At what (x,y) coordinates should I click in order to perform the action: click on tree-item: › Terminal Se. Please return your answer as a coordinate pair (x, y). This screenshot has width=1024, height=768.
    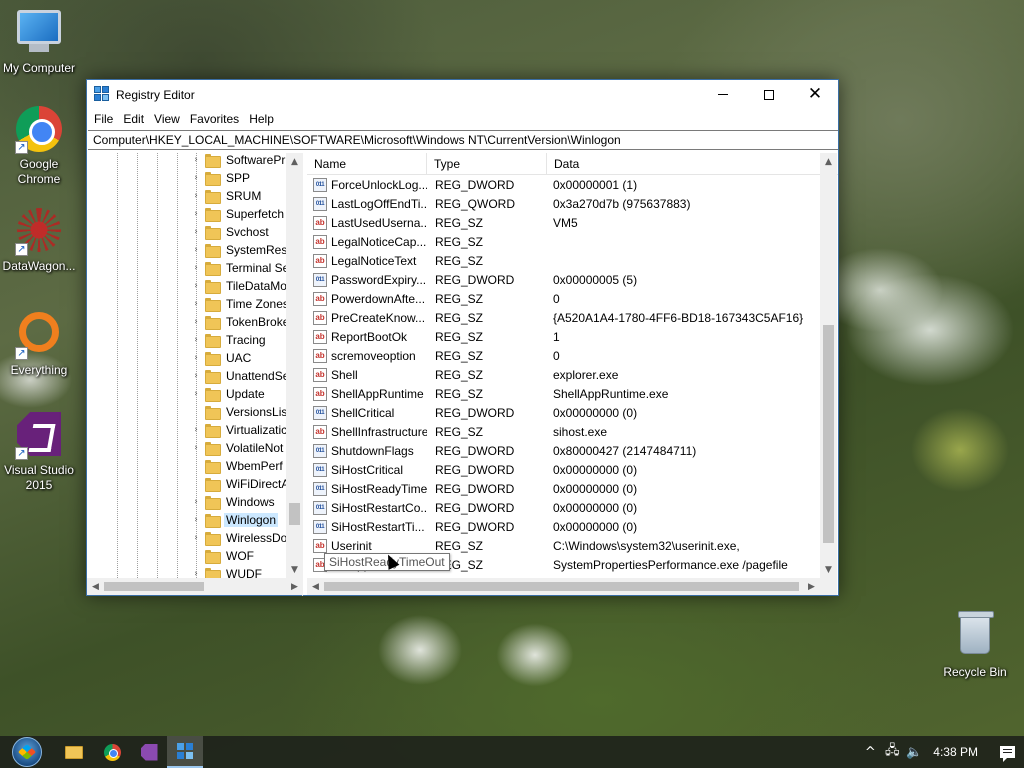
    Looking at the image, I should click on (238, 268).